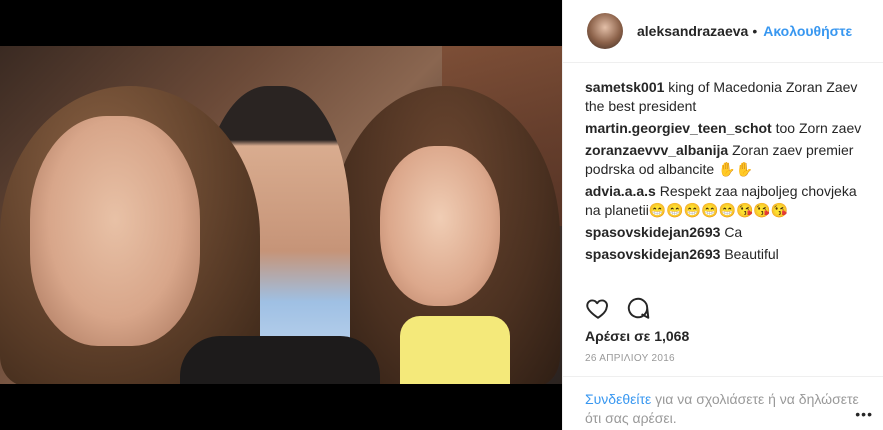  Describe the element at coordinates (807, 31) in the screenshot. I see `follow-button: Ακολουθήστε` at that location.